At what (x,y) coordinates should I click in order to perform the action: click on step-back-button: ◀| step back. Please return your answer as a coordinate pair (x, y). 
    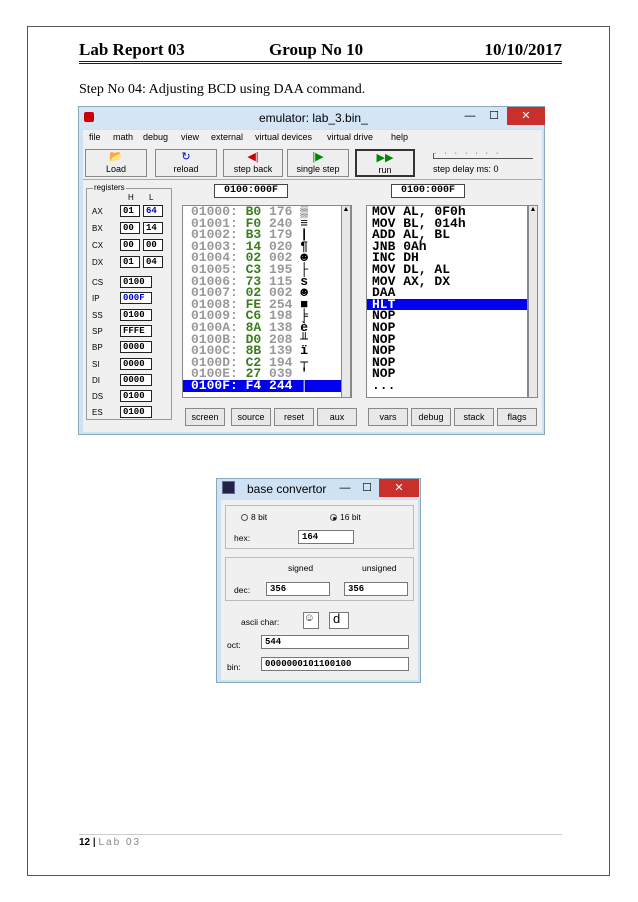
    Looking at the image, I should click on (253, 163).